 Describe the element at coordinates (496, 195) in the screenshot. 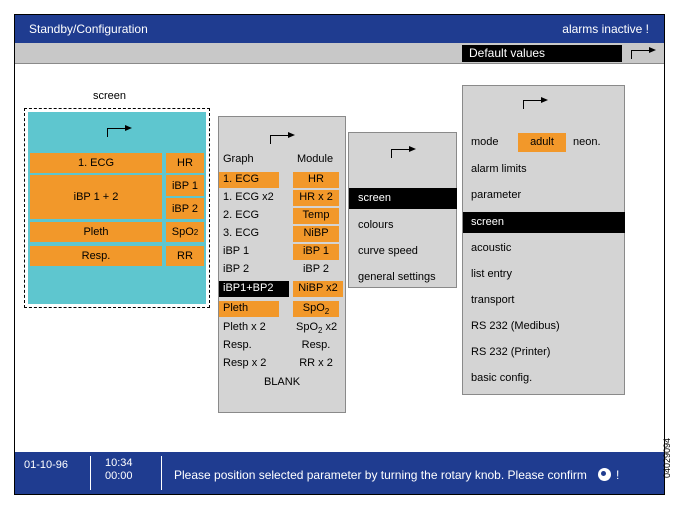

I see `menu-item-parameter: parameter` at that location.